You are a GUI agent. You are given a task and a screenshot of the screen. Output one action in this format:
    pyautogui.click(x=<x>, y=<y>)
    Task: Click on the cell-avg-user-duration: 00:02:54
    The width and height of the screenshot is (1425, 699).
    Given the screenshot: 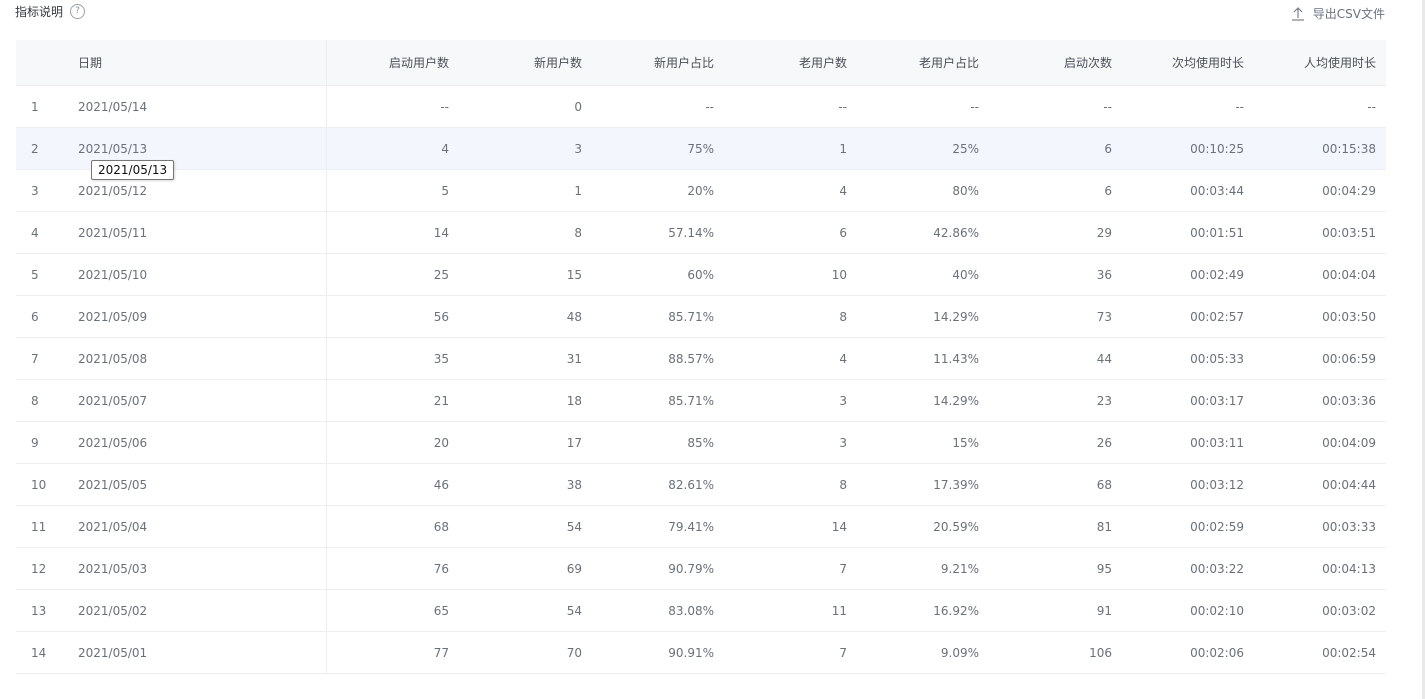 What is the action you would take?
    pyautogui.click(x=1320, y=652)
    